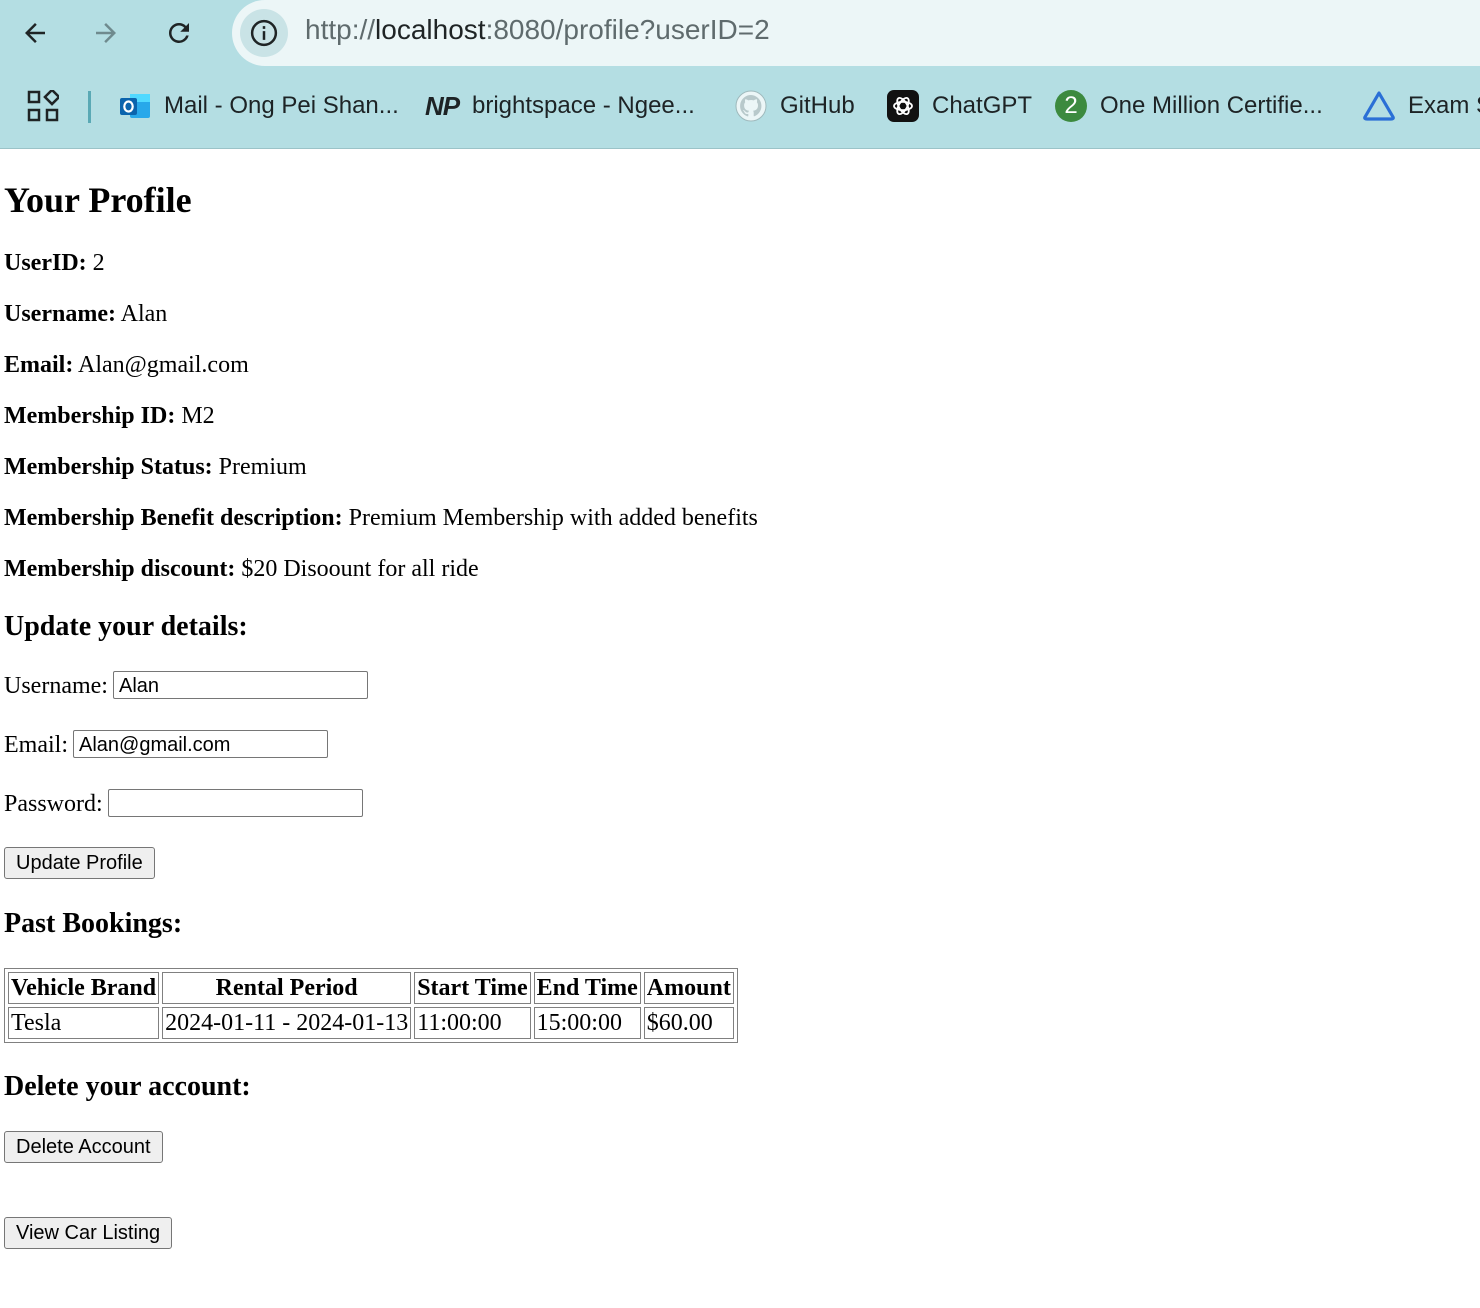 The height and width of the screenshot is (1308, 1480). What do you see at coordinates (53, 804) in the screenshot?
I see `password-label: Password:` at bounding box center [53, 804].